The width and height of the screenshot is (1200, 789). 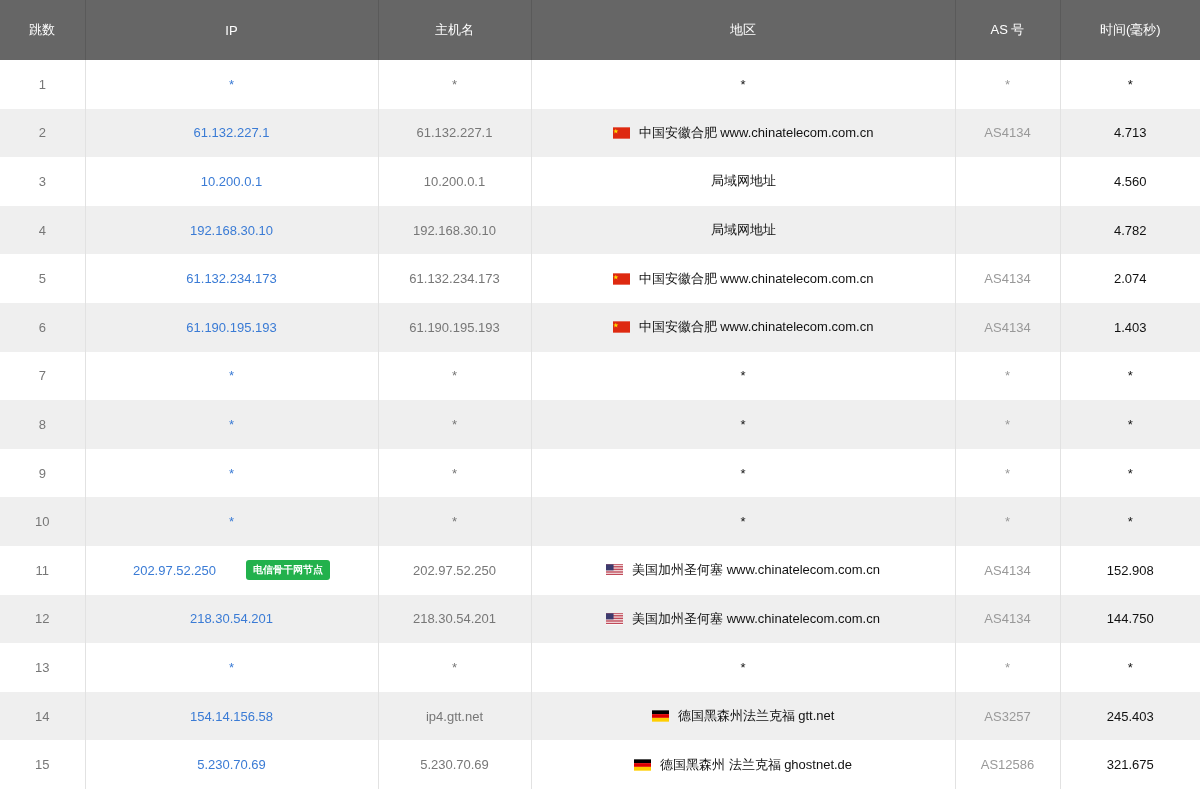 I want to click on hop-number: 5, so click(x=42, y=279).